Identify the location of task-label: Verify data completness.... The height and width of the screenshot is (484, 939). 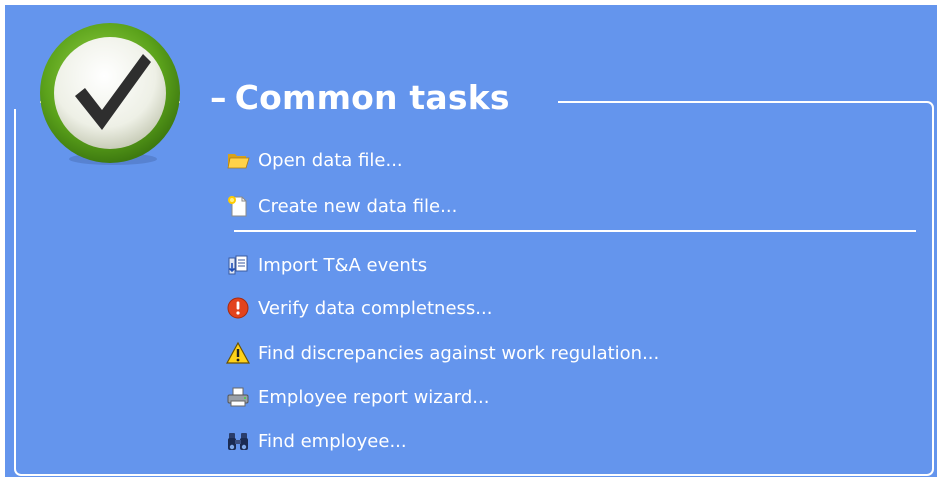
(375, 308).